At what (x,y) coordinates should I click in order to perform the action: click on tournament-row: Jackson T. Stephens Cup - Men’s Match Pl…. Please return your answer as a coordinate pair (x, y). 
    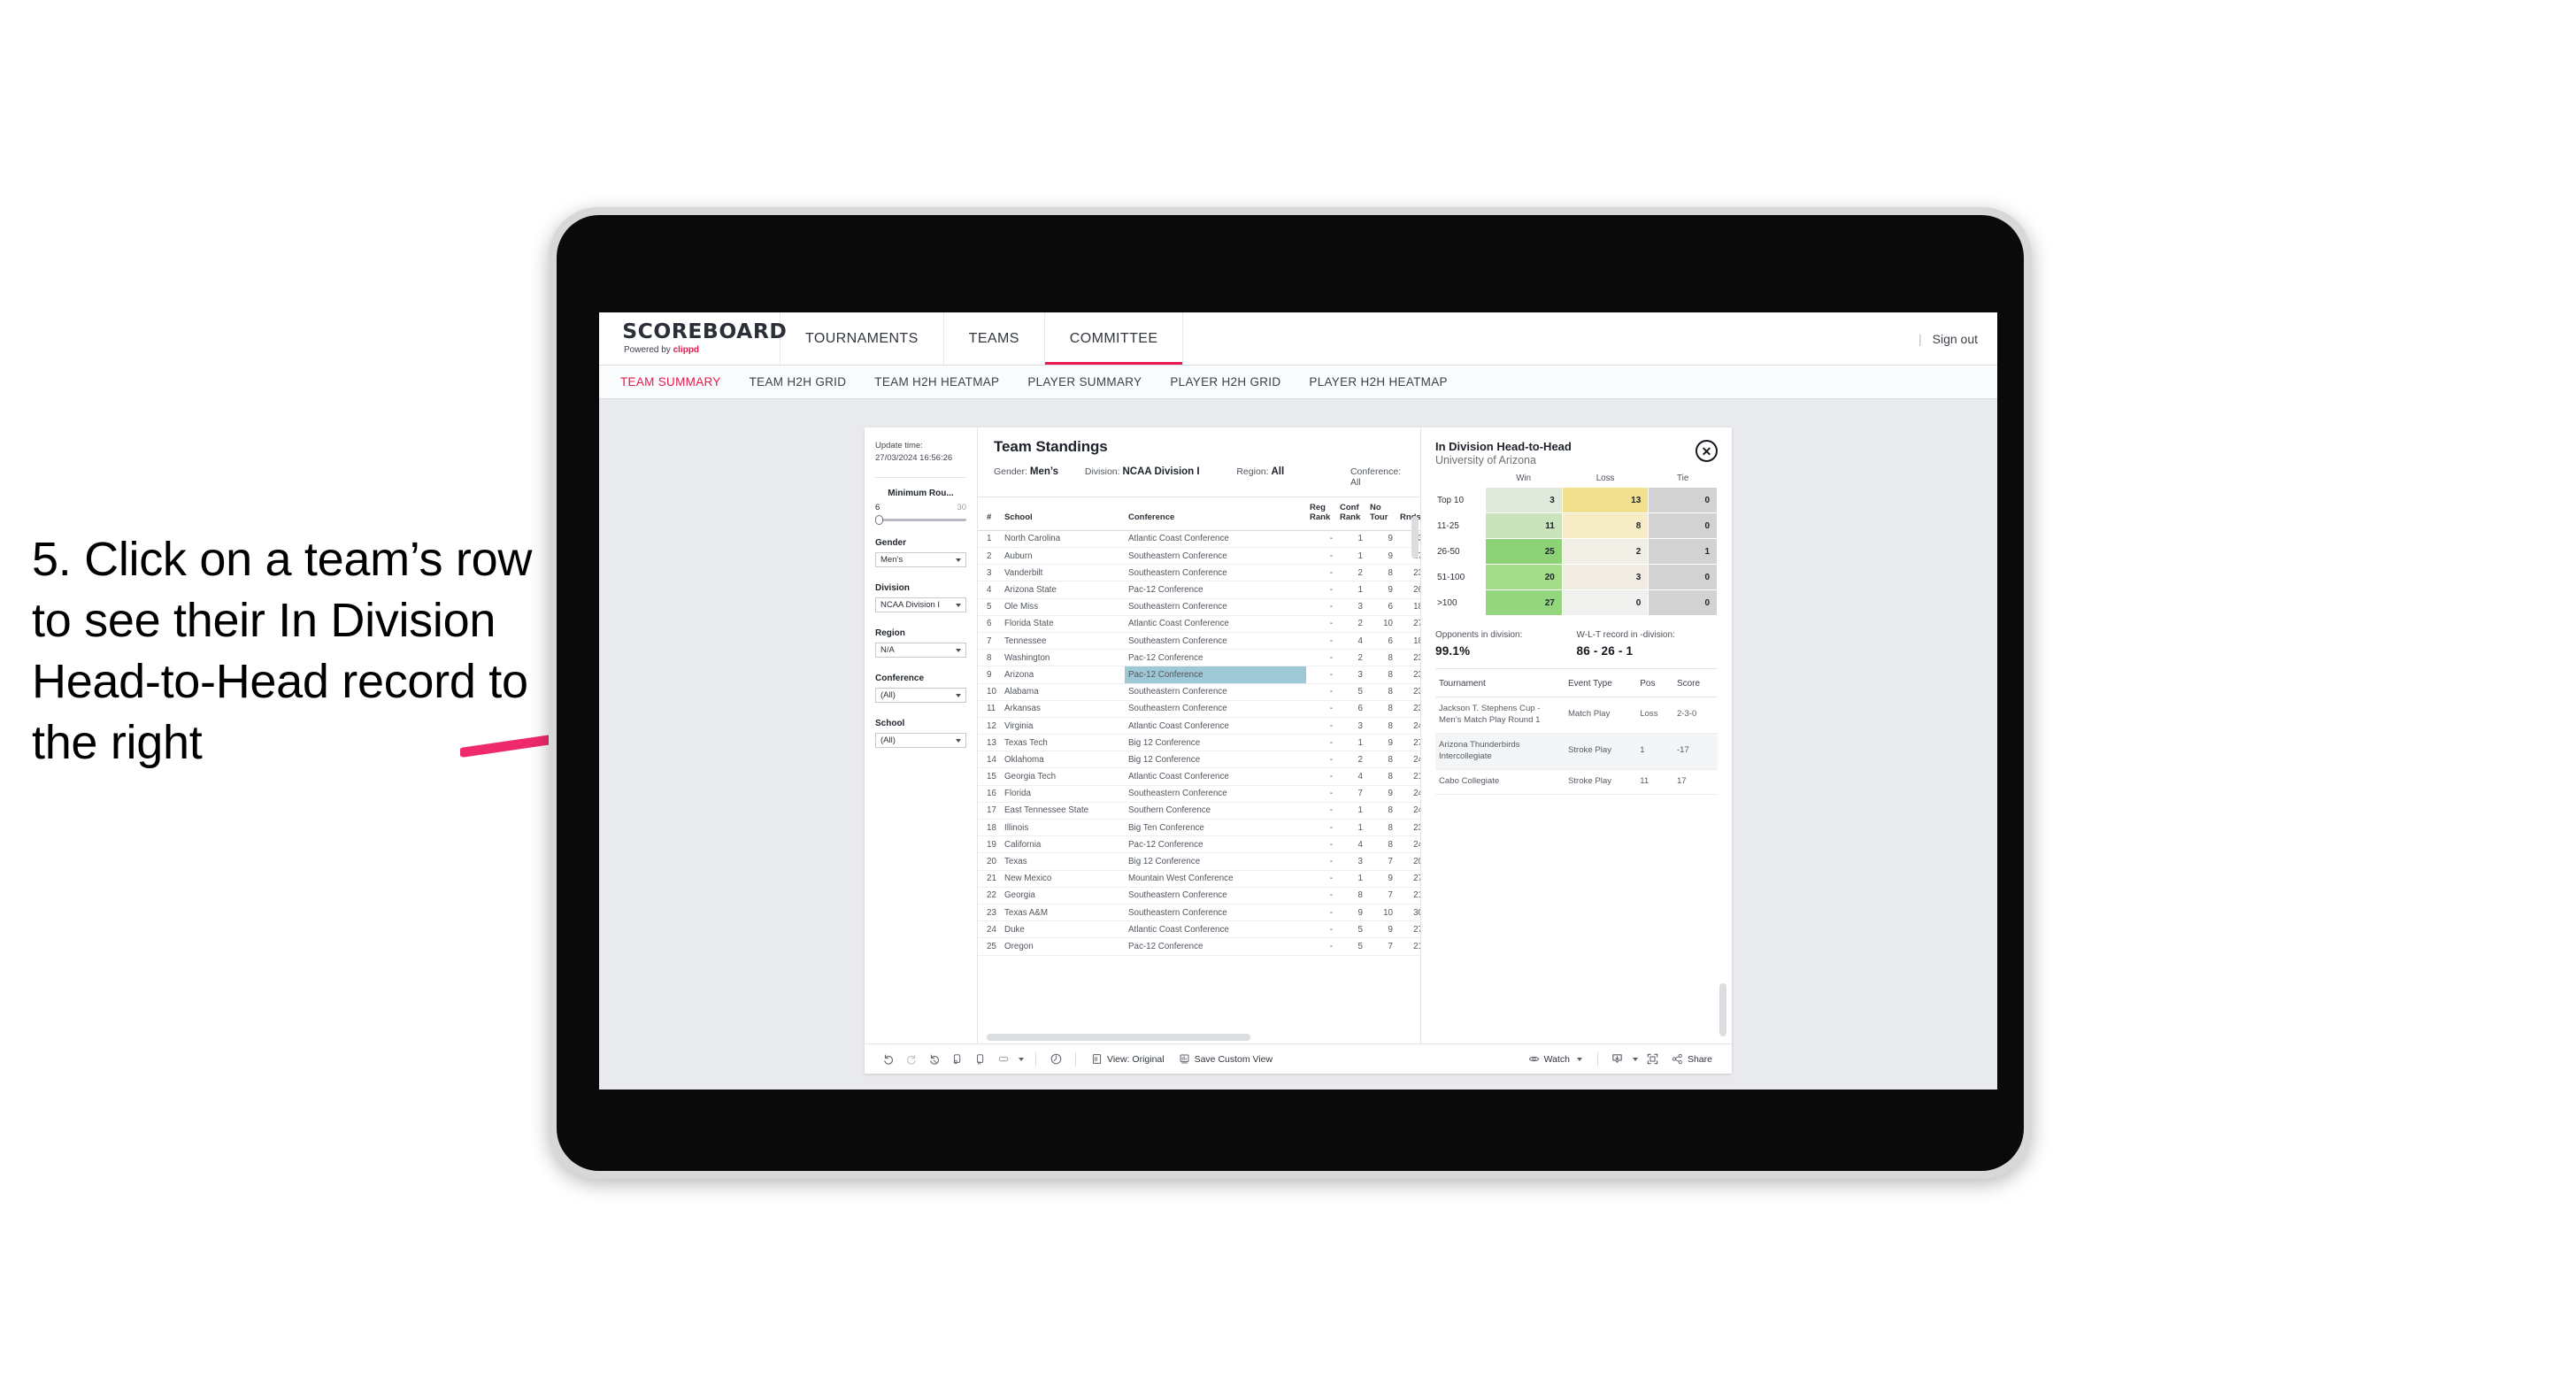
    Looking at the image, I should click on (1576, 716).